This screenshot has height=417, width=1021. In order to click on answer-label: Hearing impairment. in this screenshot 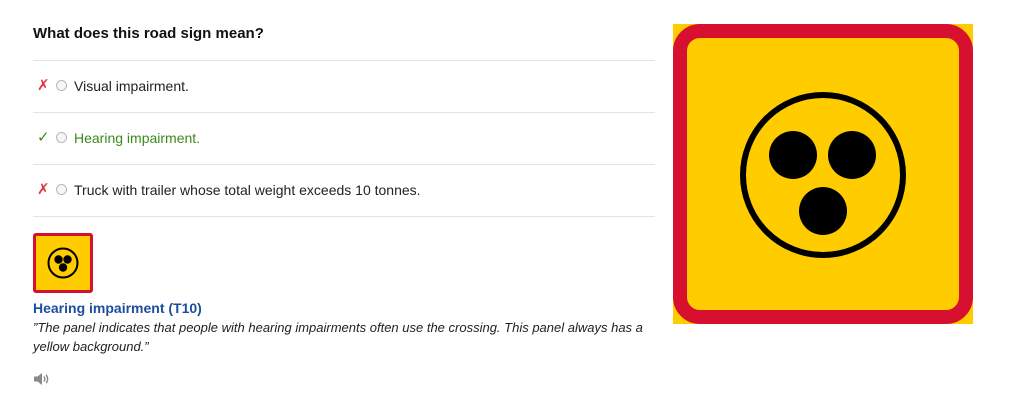, I will do `click(137, 138)`.